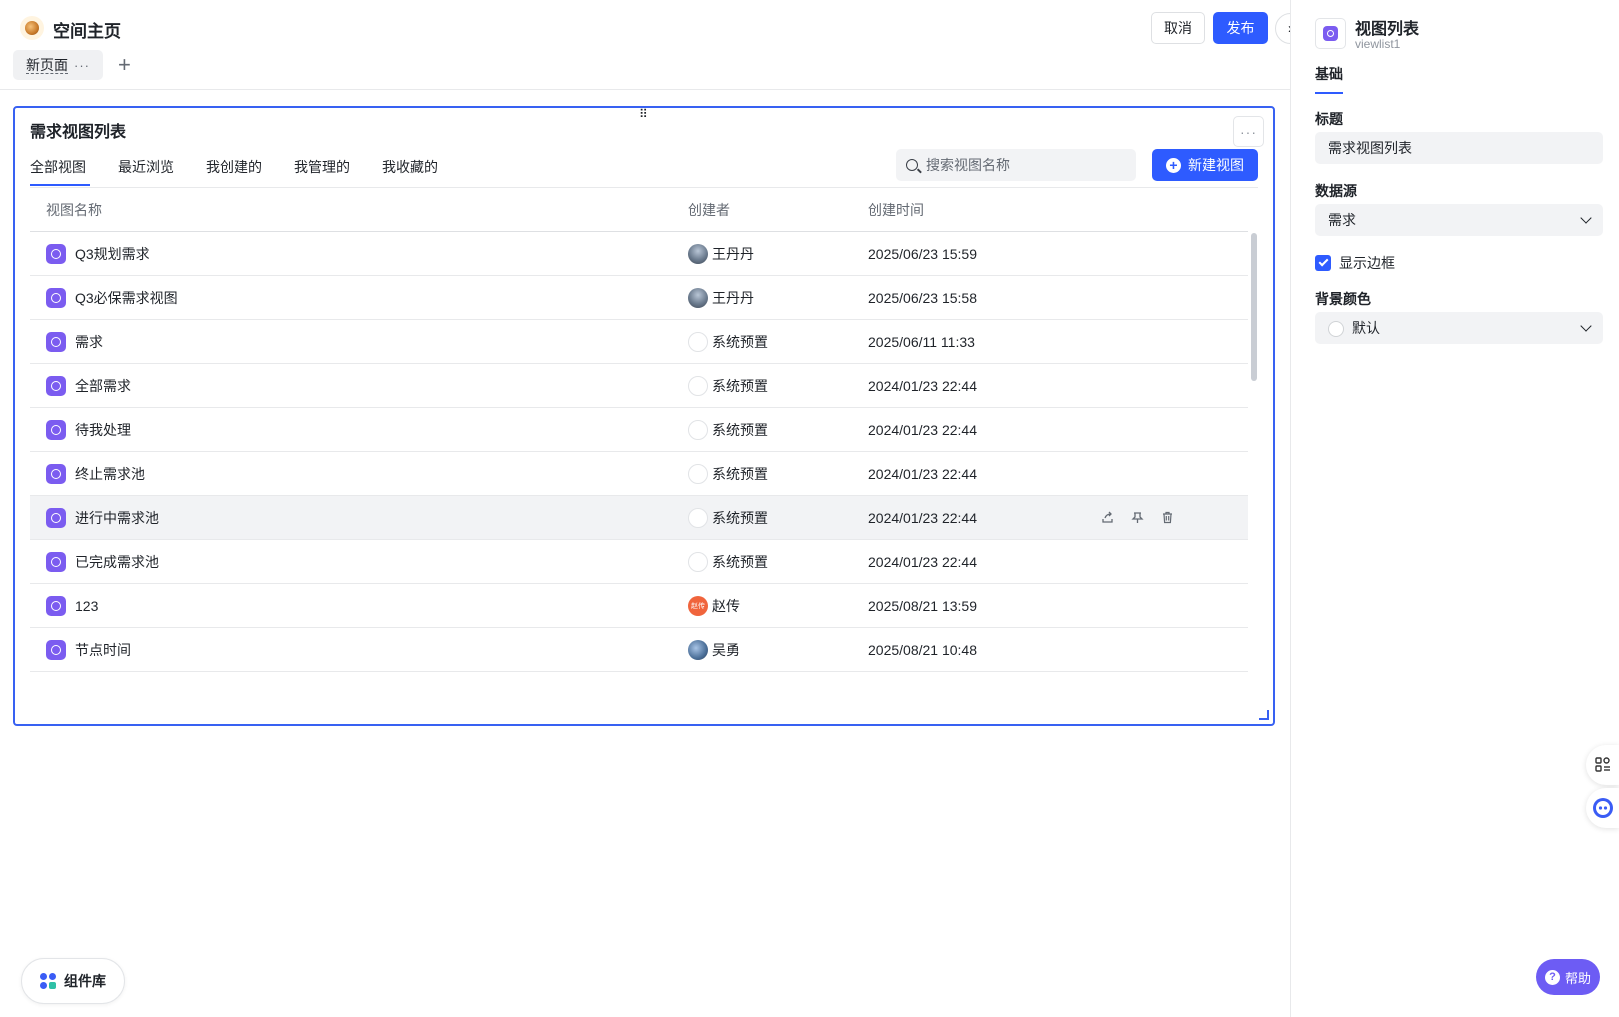 Image resolution: width=1619 pixels, height=1017 pixels. I want to click on new-view-button: + 新建视图, so click(1205, 165).